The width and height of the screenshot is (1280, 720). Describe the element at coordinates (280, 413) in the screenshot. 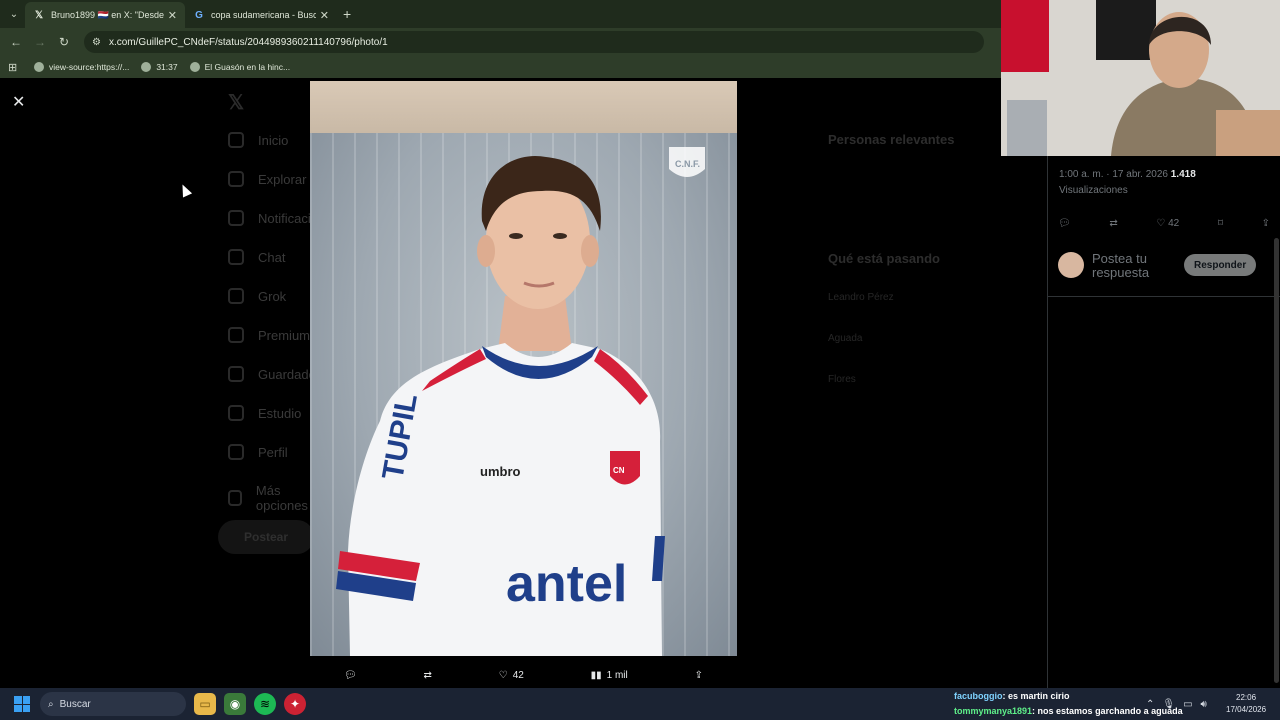

I see `nav-label: Estudio` at that location.